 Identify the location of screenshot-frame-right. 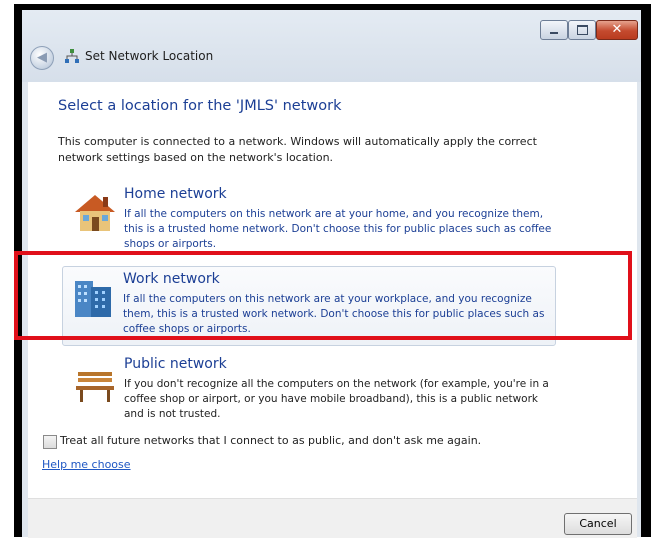
(646, 270).